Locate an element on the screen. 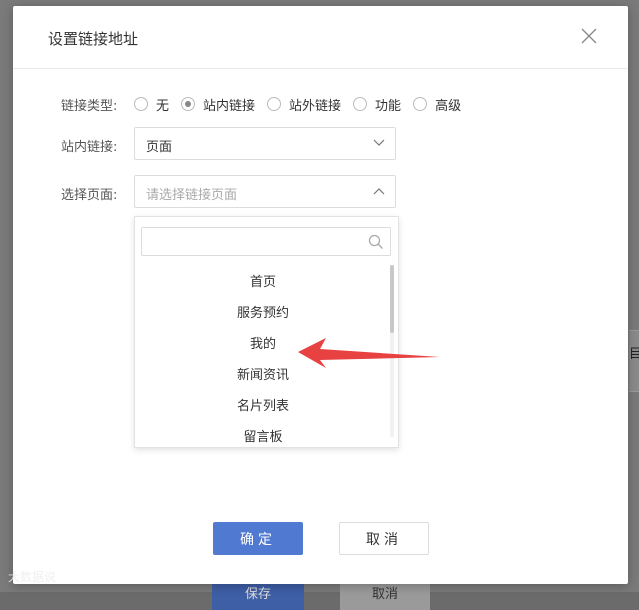 This screenshot has width=639, height=610. chevron-down-icon is located at coordinates (379, 142).